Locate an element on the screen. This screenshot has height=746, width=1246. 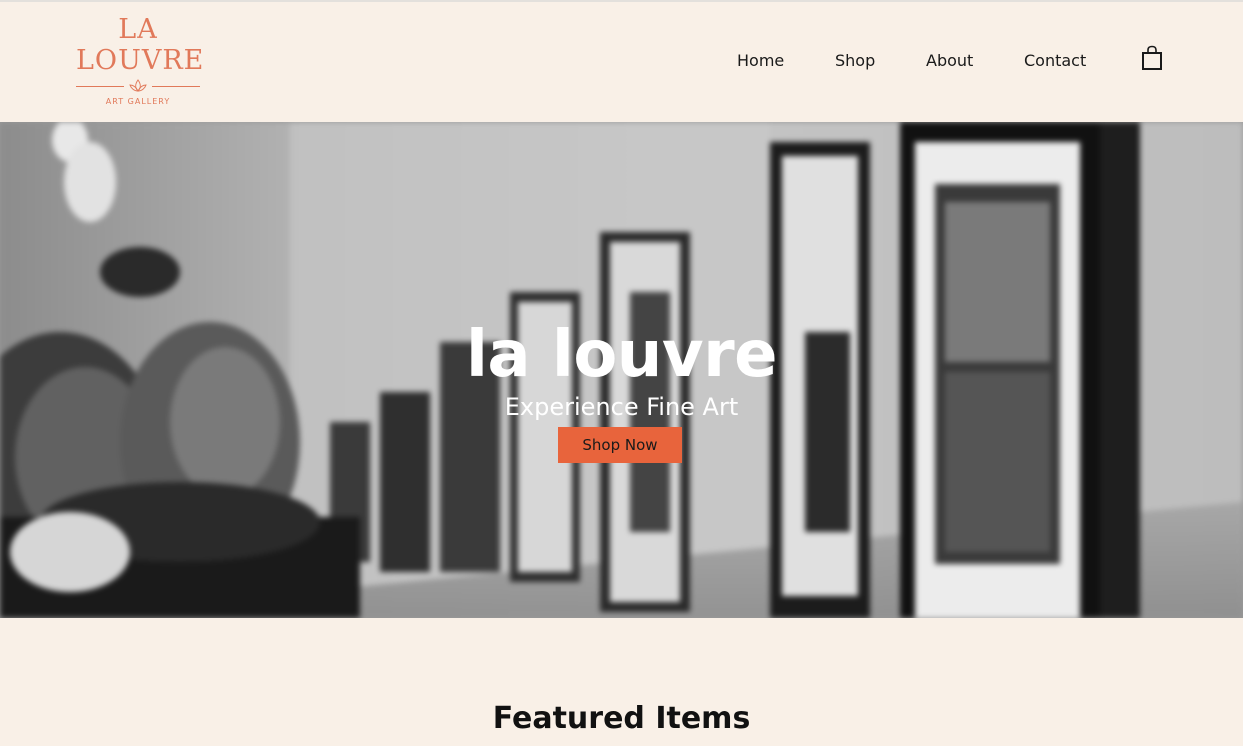
logo-ornament is located at coordinates (138, 86).